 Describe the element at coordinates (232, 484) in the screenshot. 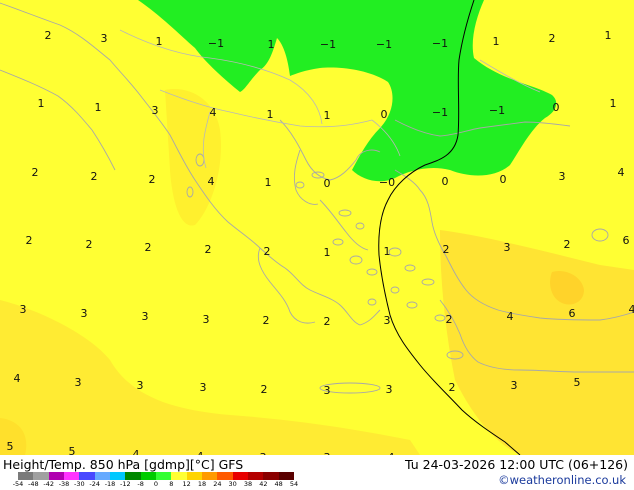

I see `color-scale-tick: 30` at that location.